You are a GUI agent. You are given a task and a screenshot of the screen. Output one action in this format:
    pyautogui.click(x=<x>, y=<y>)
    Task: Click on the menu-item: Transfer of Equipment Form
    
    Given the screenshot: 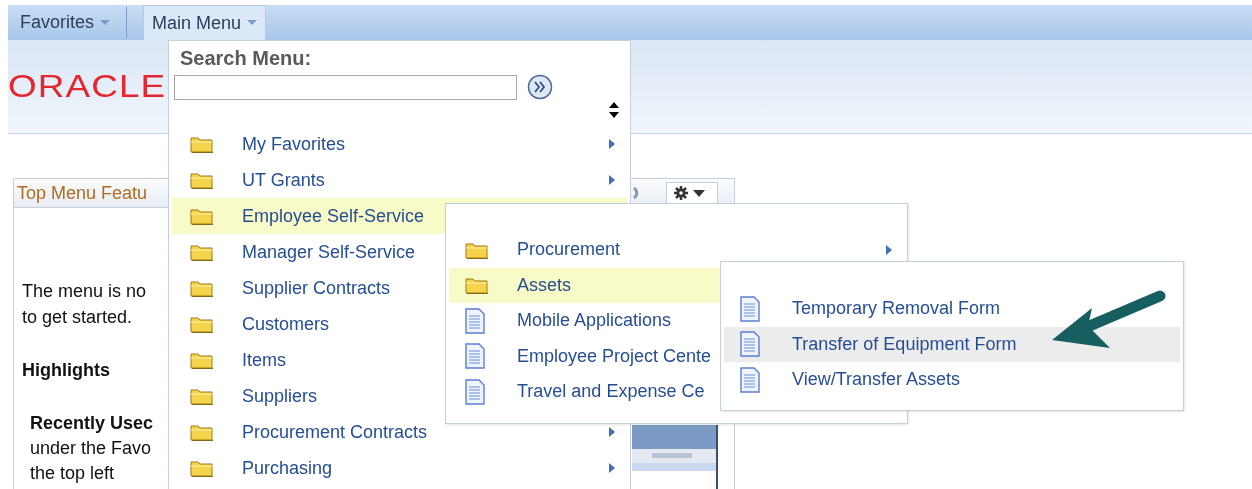 What is the action you would take?
    pyautogui.click(x=952, y=344)
    